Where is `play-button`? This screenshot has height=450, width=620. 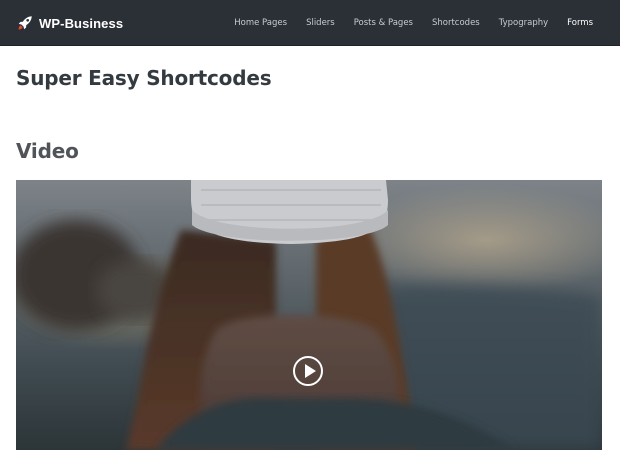
play-button is located at coordinates (308, 371).